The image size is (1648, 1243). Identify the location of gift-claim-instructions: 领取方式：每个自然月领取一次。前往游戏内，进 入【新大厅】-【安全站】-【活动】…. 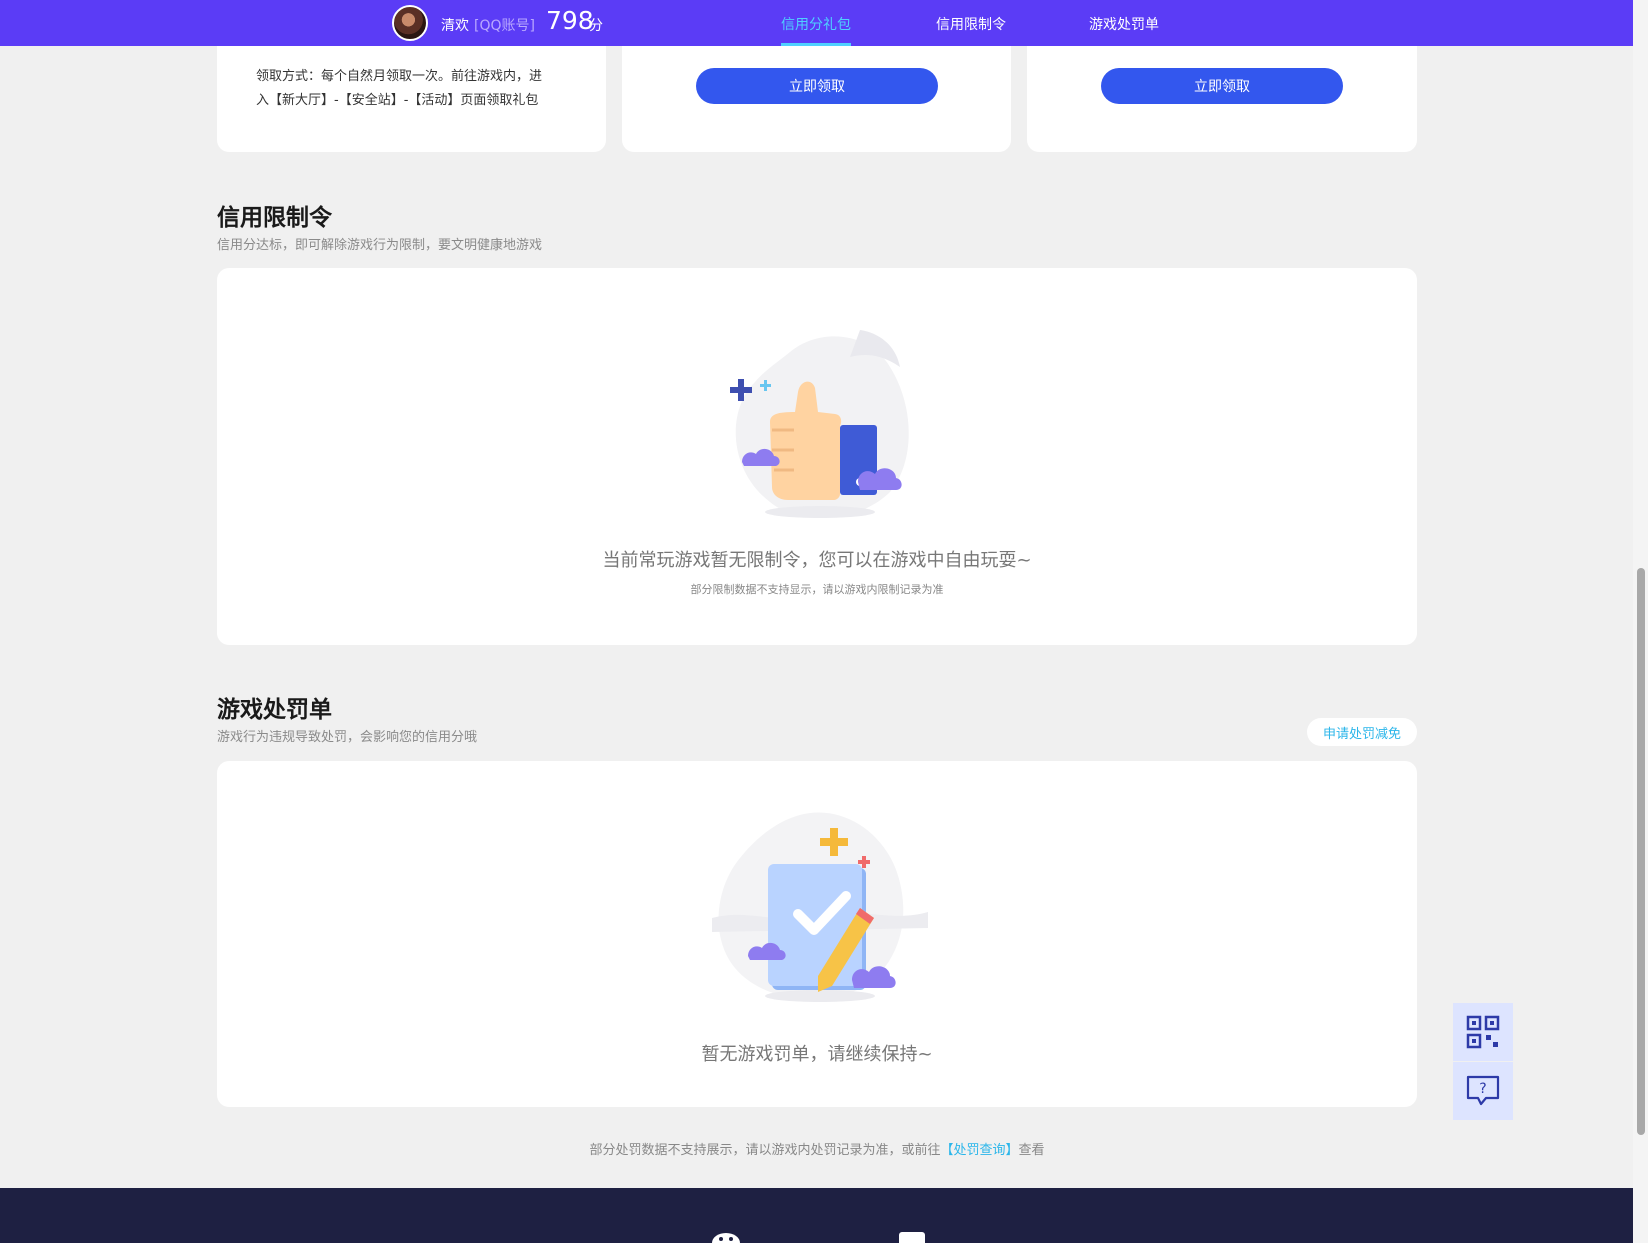
(416, 89).